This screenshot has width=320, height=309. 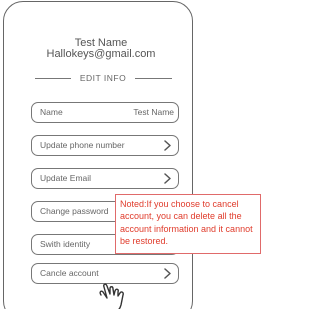 I want to click on section-divider-right, so click(x=153, y=78).